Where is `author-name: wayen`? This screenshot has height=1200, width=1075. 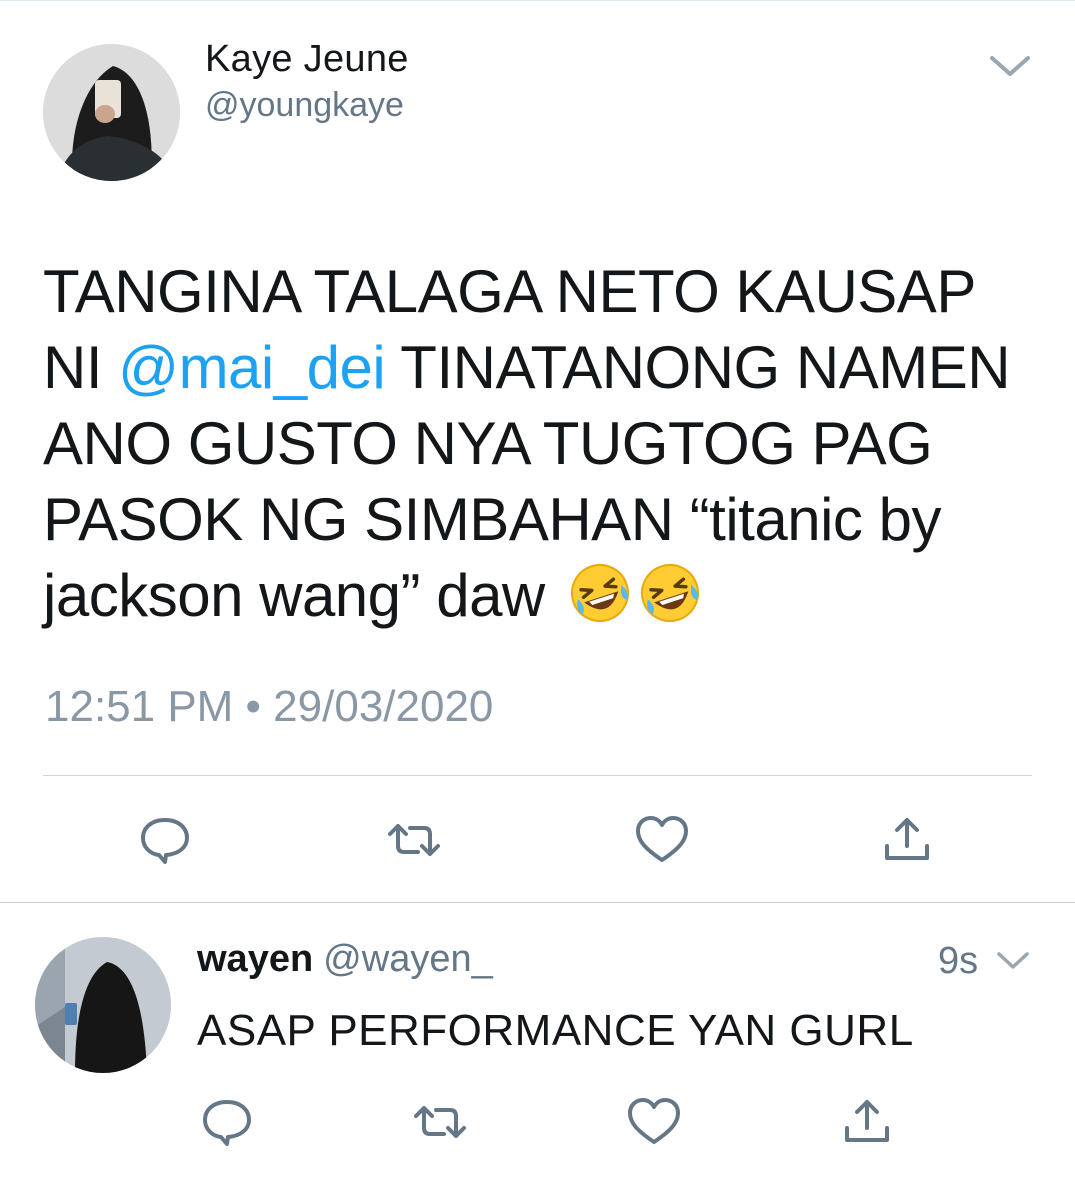 author-name: wayen is located at coordinates (255, 959).